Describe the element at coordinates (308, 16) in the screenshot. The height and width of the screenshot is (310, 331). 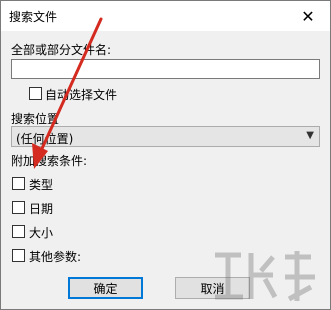
I see `close-icon: ✕` at that location.